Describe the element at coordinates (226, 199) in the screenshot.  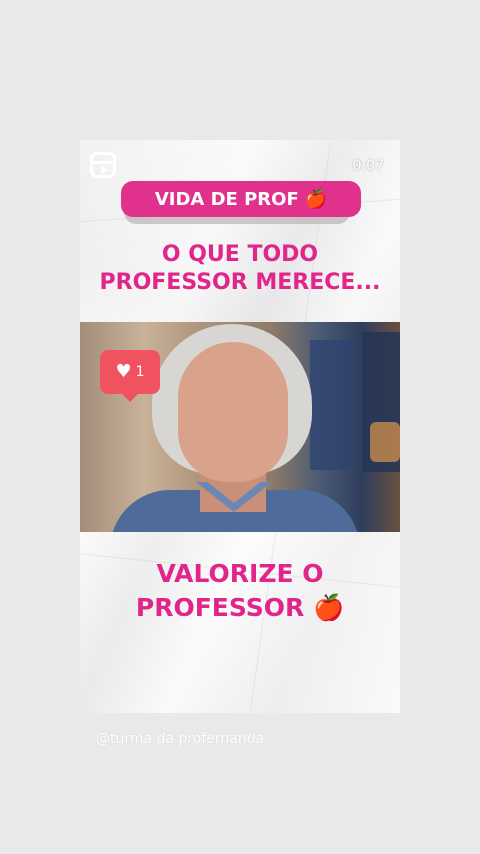
I see `badge-label: VIDA DE PROF` at that location.